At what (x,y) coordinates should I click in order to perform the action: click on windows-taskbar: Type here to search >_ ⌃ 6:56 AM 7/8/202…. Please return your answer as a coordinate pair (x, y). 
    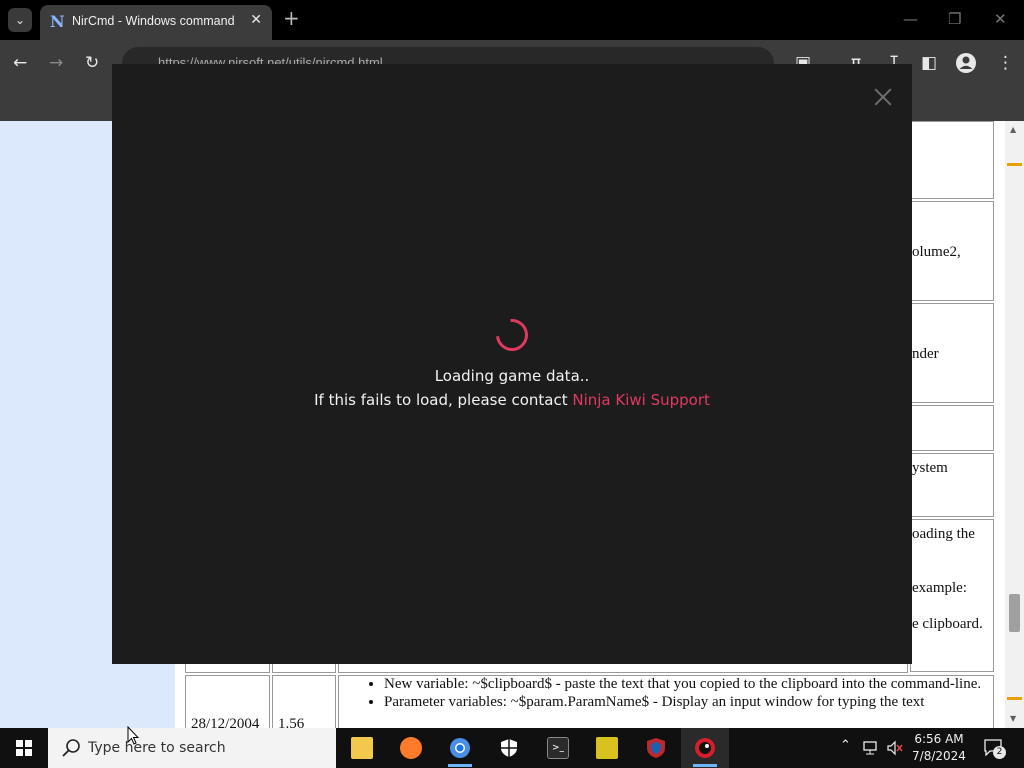
    Looking at the image, I should click on (512, 748).